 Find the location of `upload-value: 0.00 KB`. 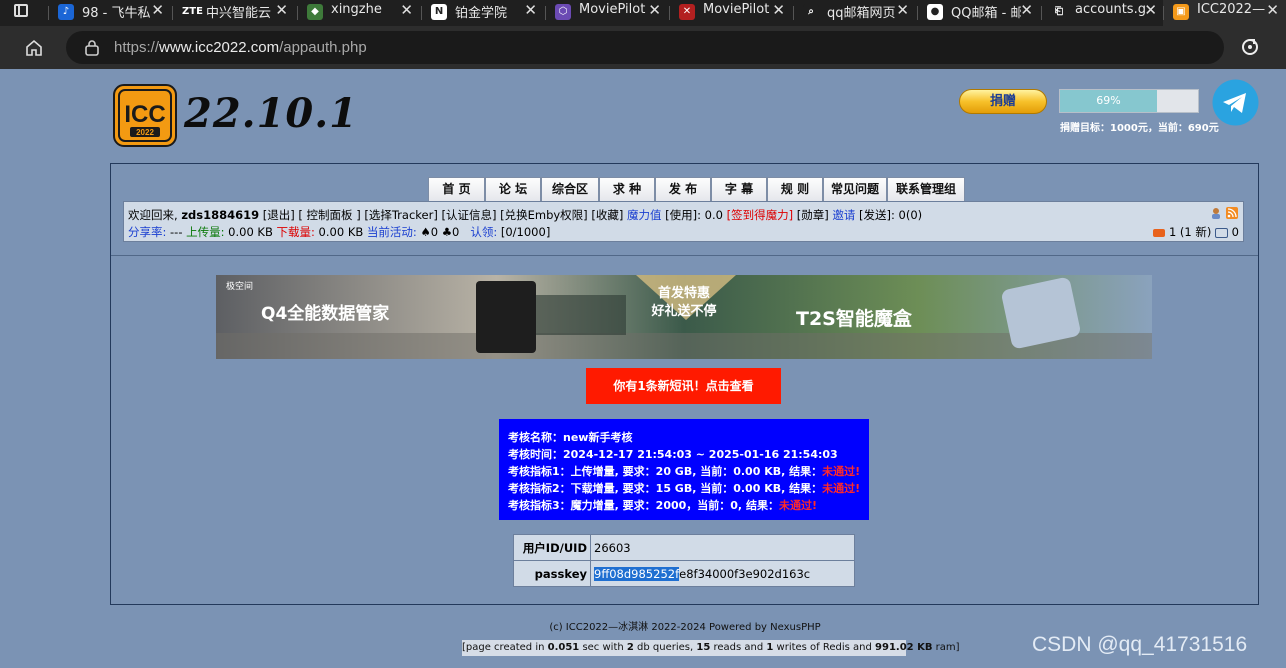

upload-value: 0.00 KB is located at coordinates (250, 232).